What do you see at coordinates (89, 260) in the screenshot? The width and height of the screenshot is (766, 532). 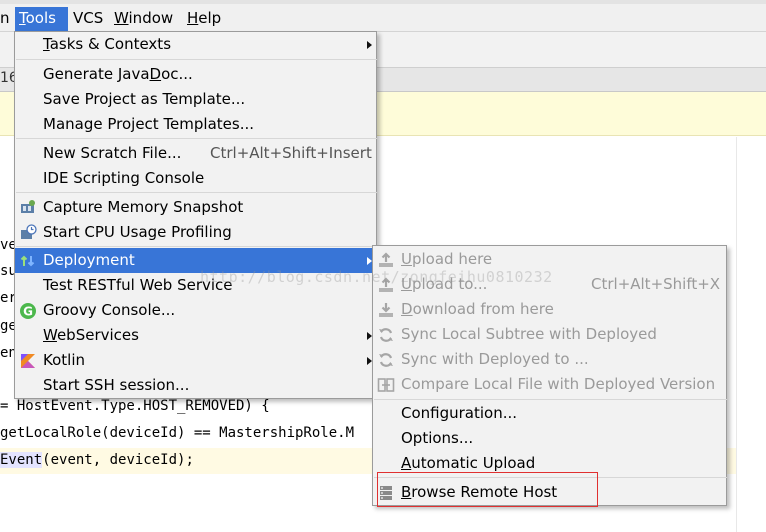 I see `menu-item-label: Deployment` at bounding box center [89, 260].